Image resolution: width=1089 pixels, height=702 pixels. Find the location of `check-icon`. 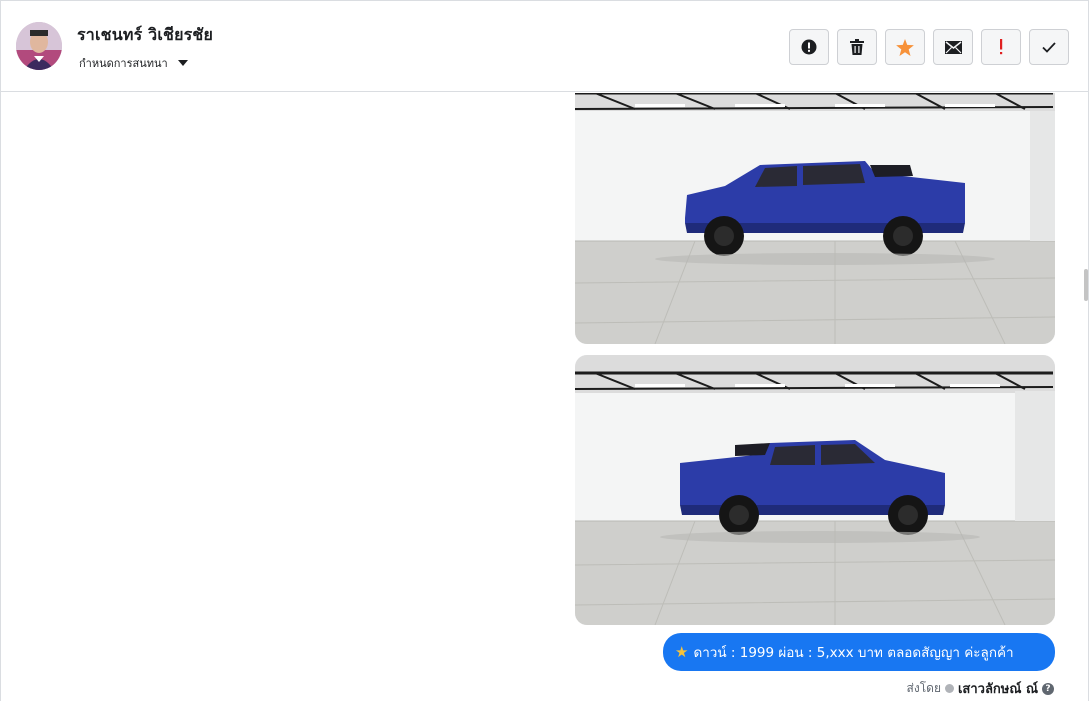

check-icon is located at coordinates (1049, 47).